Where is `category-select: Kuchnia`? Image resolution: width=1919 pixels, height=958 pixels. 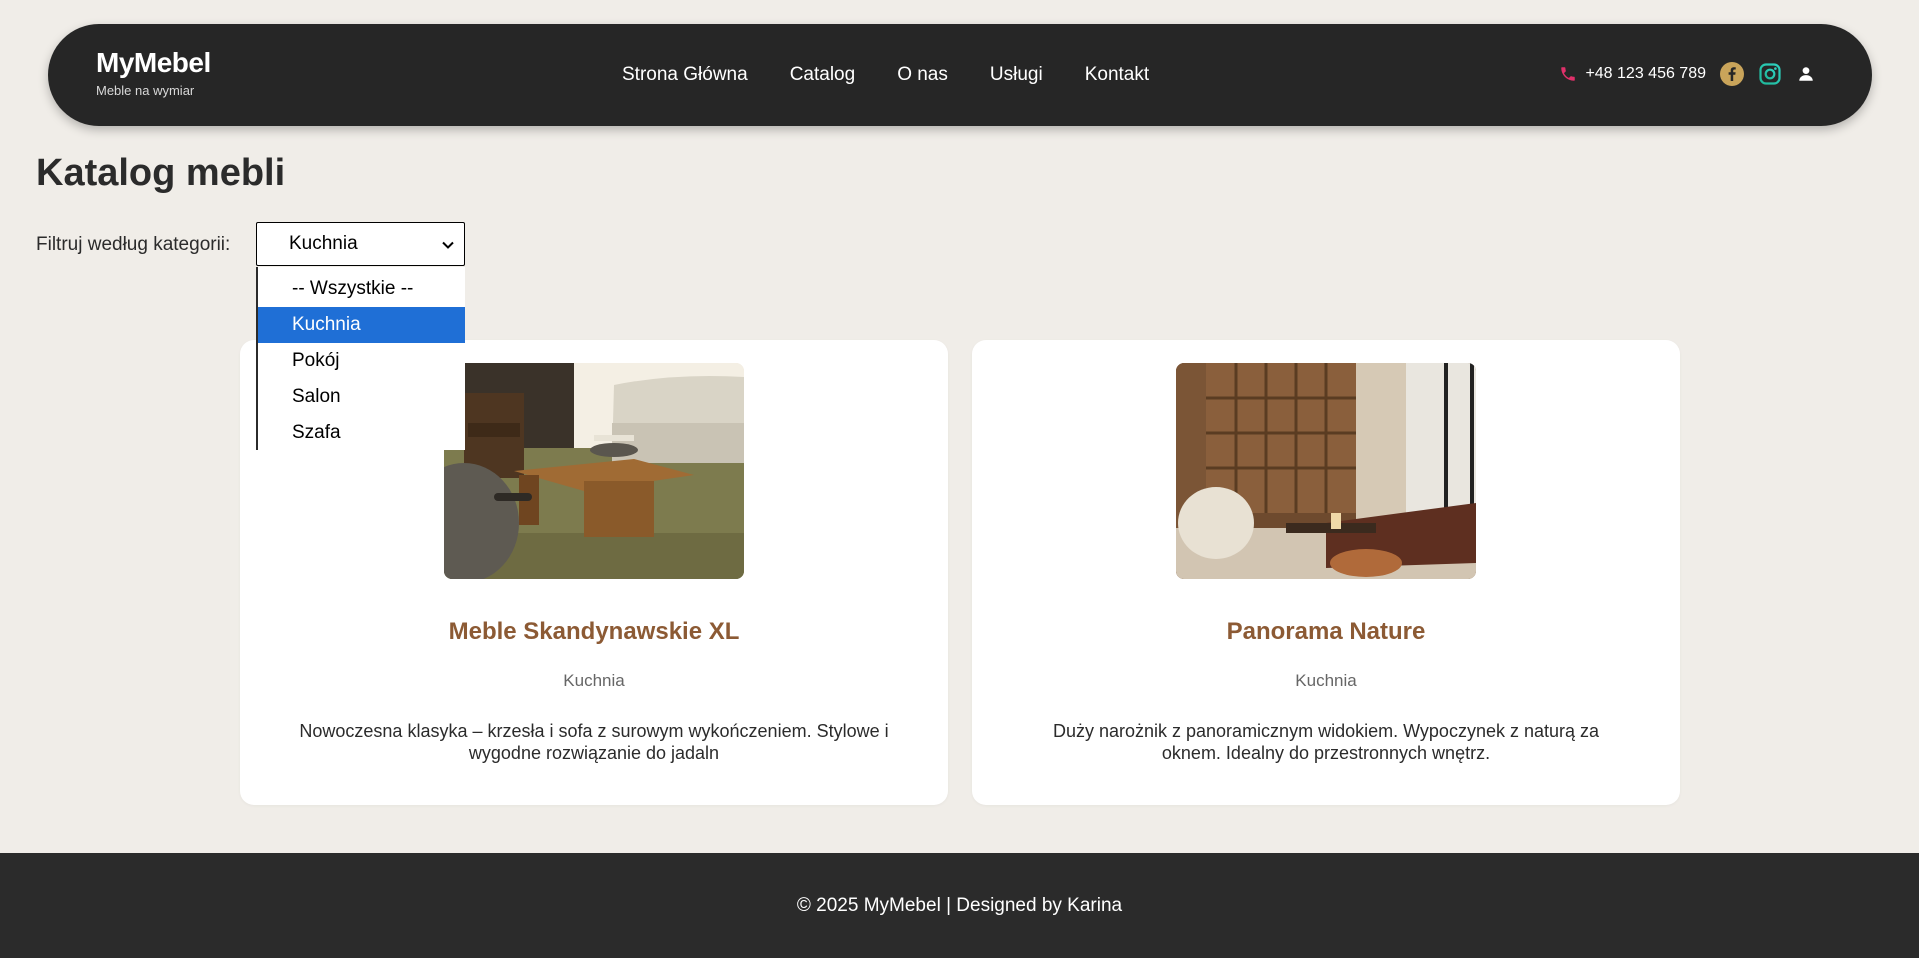
category-select: Kuchnia is located at coordinates (360, 244).